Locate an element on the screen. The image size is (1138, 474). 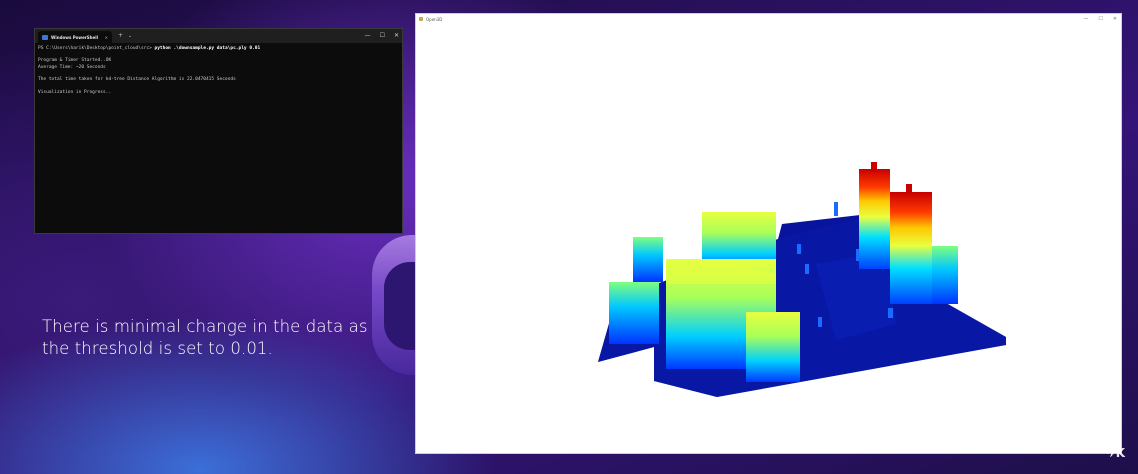
terminal-window-controls: — ☐ ✕ is located at coordinates (382, 36).